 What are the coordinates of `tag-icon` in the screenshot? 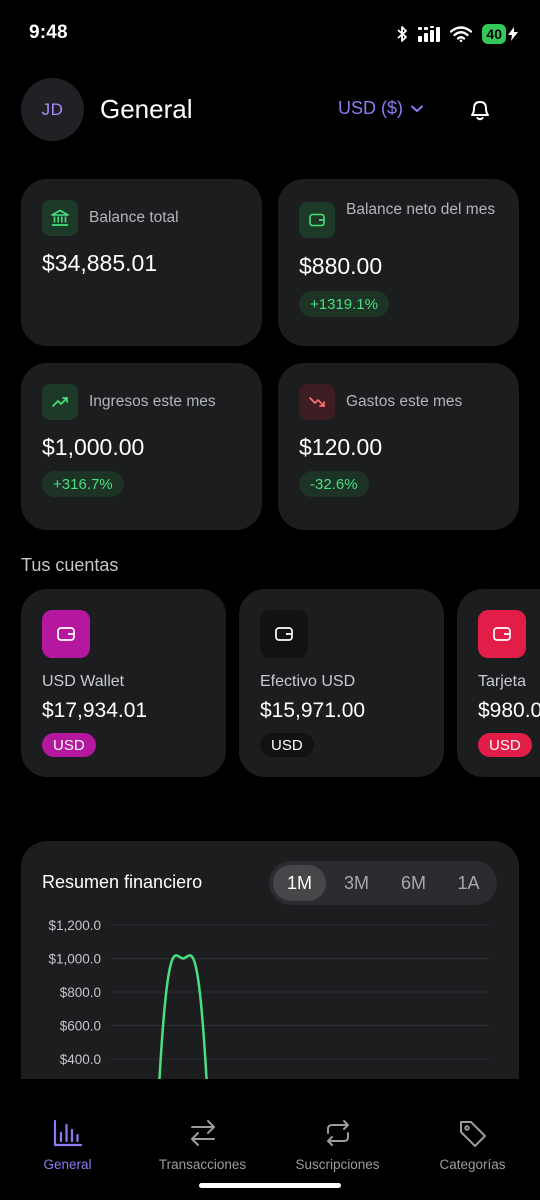 It's located at (472, 1134).